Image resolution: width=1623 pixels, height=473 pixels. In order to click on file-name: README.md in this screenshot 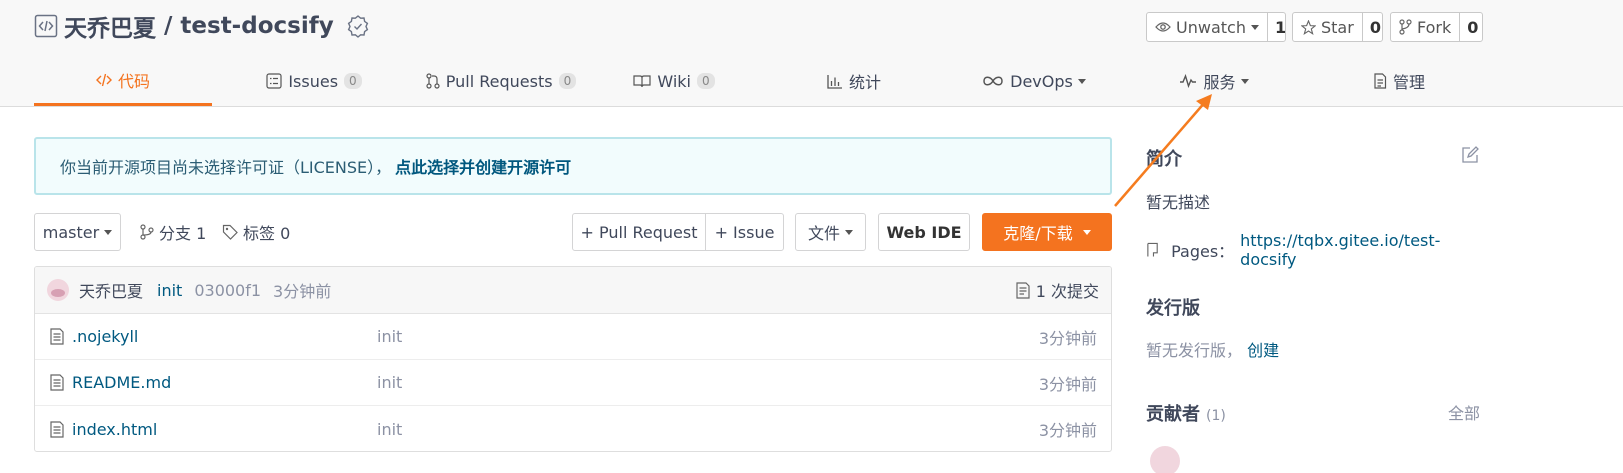, I will do `click(222, 382)`.